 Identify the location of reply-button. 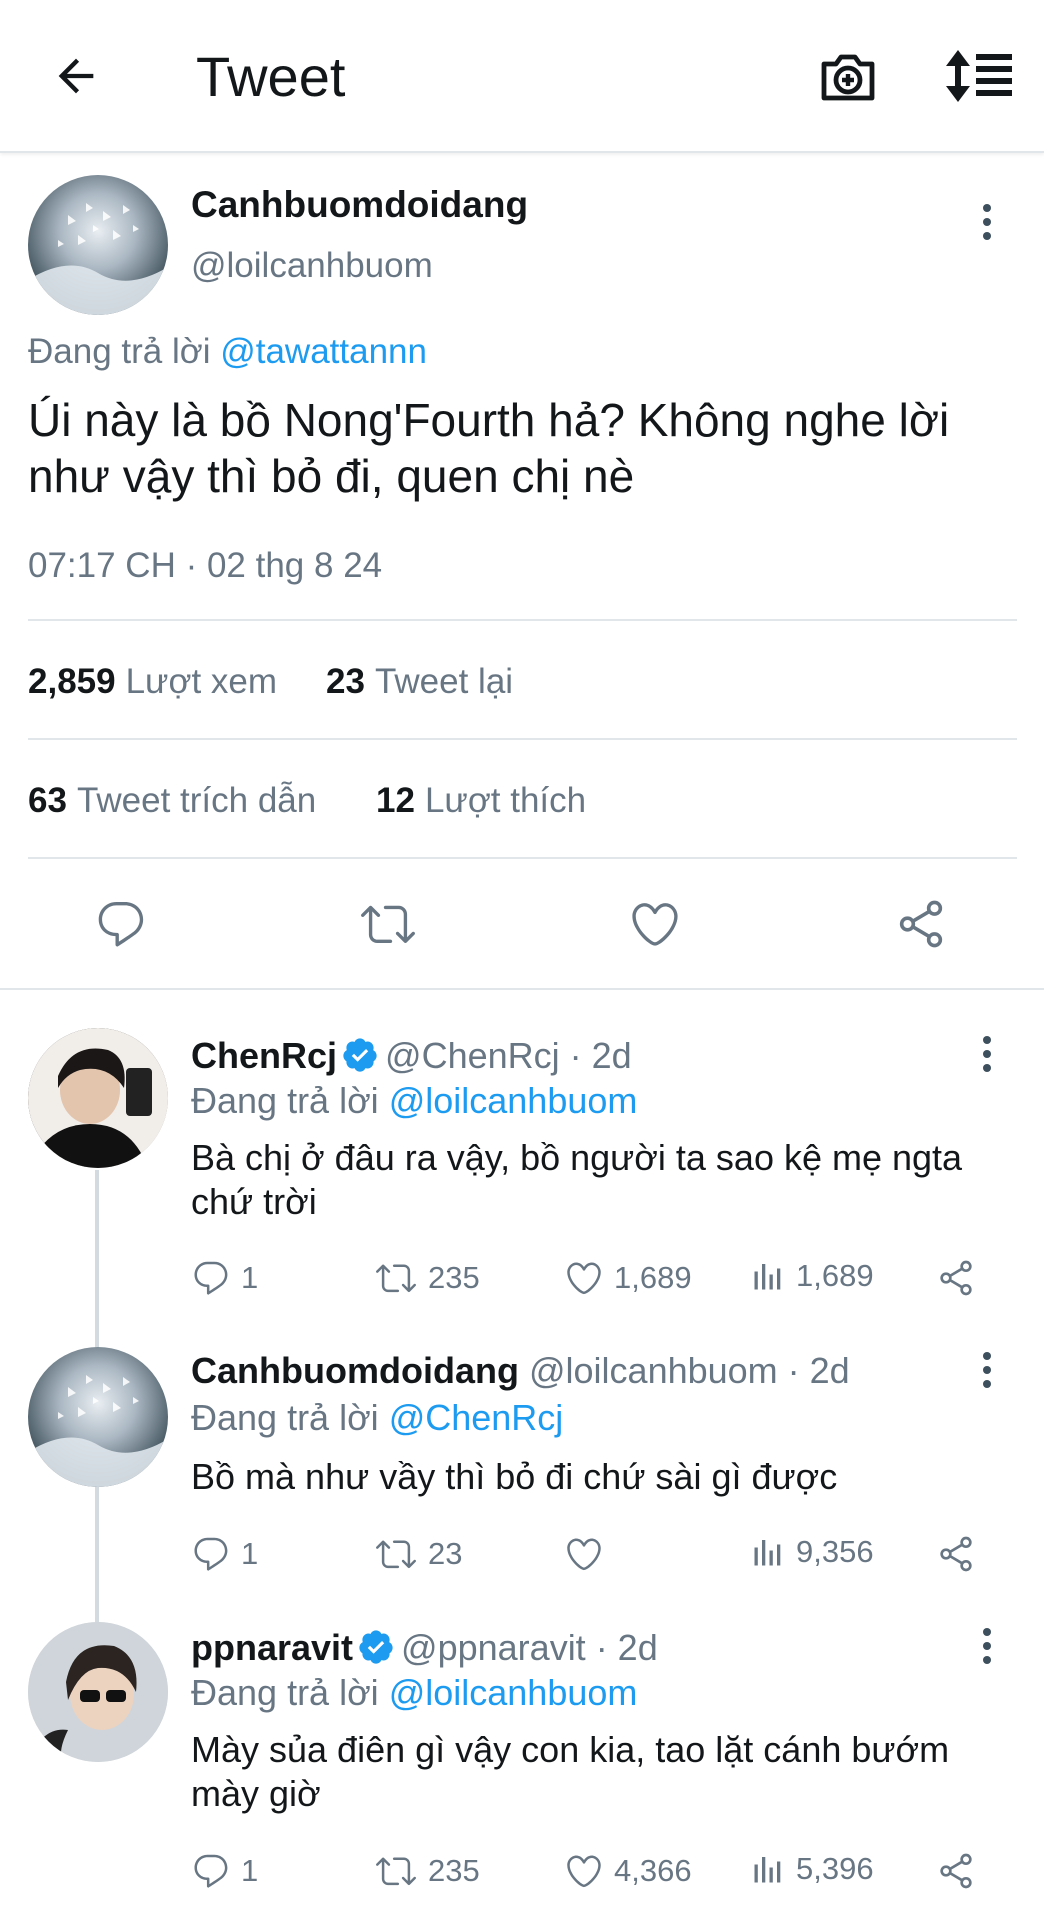
(121, 924).